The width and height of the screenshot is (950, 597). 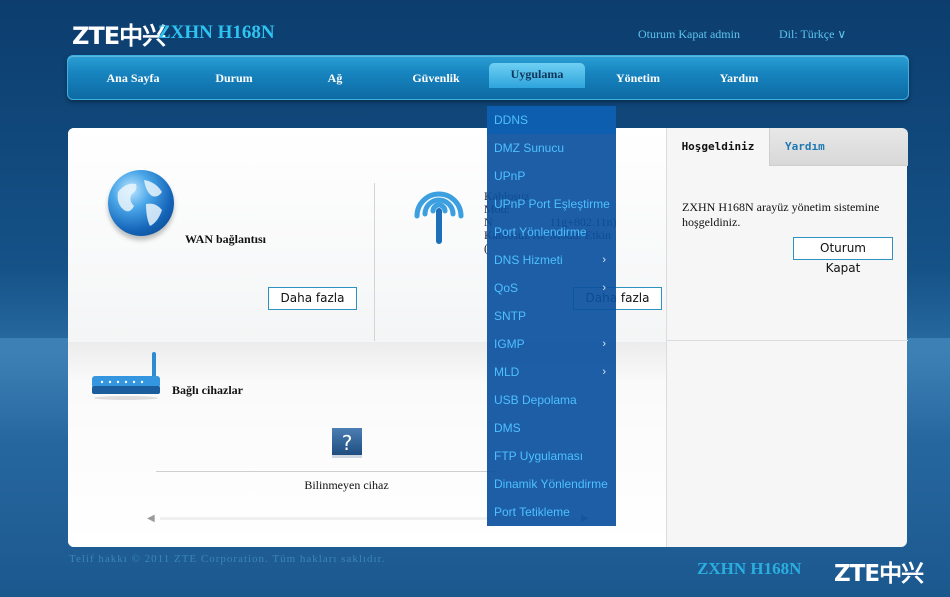 I want to click on menu-item-label: Dinamik Yönlendirme, so click(x=551, y=484).